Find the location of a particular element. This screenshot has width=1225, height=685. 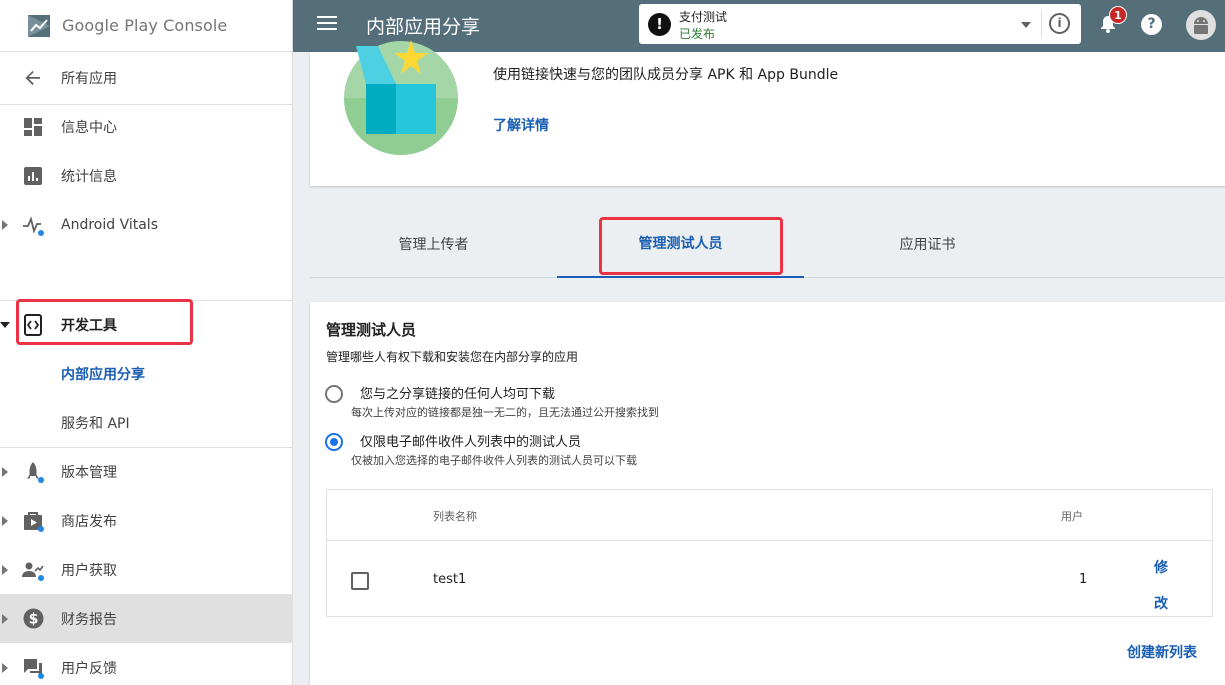

sidebar-item-label: 用户反馈 is located at coordinates (89, 668).